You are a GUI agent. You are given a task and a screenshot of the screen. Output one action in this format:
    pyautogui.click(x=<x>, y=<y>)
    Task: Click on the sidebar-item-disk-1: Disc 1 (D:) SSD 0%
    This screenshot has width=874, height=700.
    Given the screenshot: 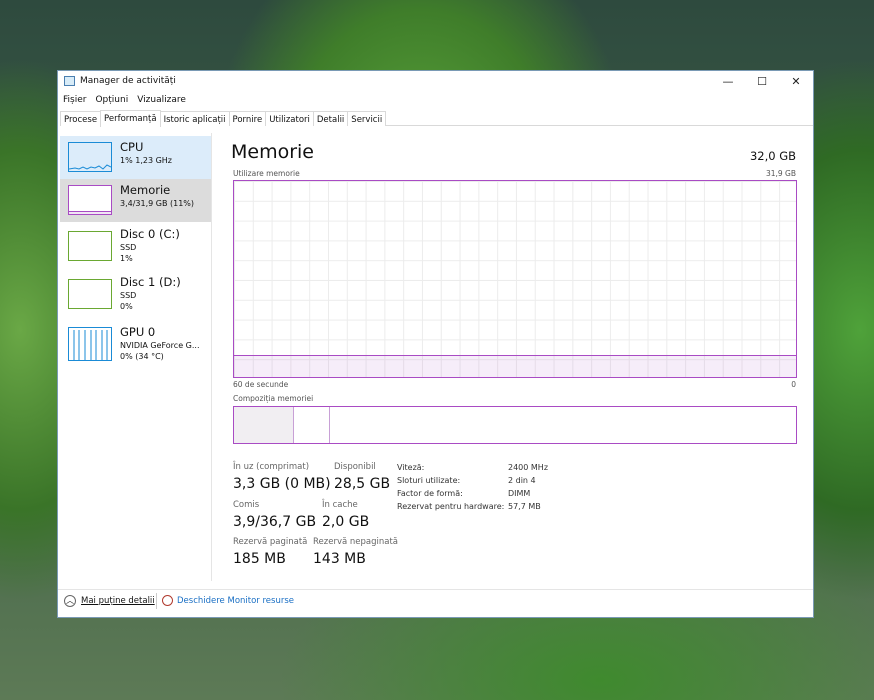 What is the action you would take?
    pyautogui.click(x=135, y=294)
    